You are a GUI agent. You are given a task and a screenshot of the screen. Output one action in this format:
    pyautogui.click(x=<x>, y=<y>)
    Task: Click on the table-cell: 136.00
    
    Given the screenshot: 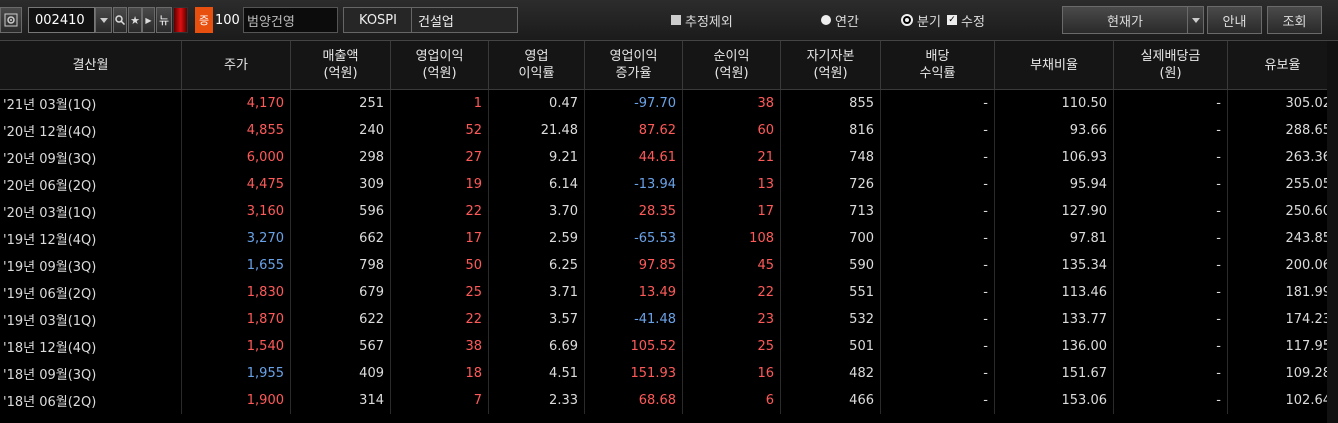 What is the action you would take?
    pyautogui.click(x=1054, y=346)
    